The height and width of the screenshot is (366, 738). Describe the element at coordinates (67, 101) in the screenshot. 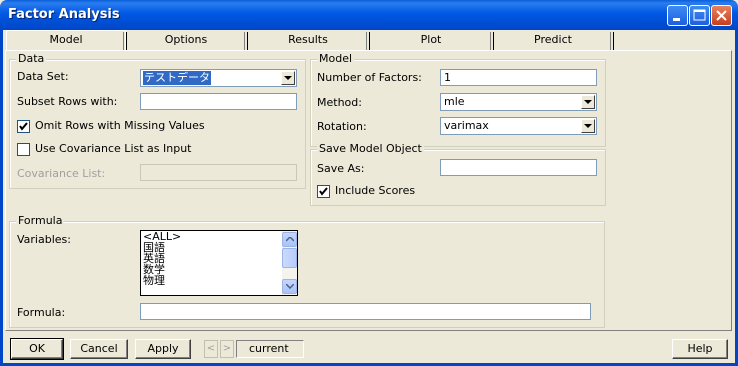

I see `subset-rows-label: Subset Rows with:` at that location.